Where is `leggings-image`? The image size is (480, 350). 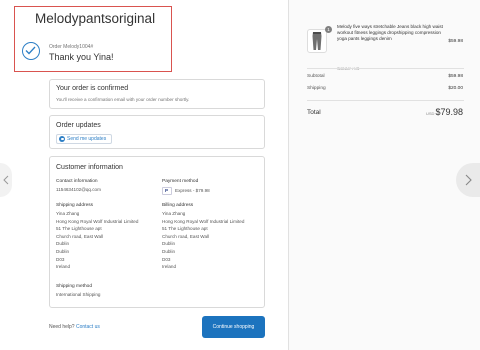
leggings-image is located at coordinates (317, 41).